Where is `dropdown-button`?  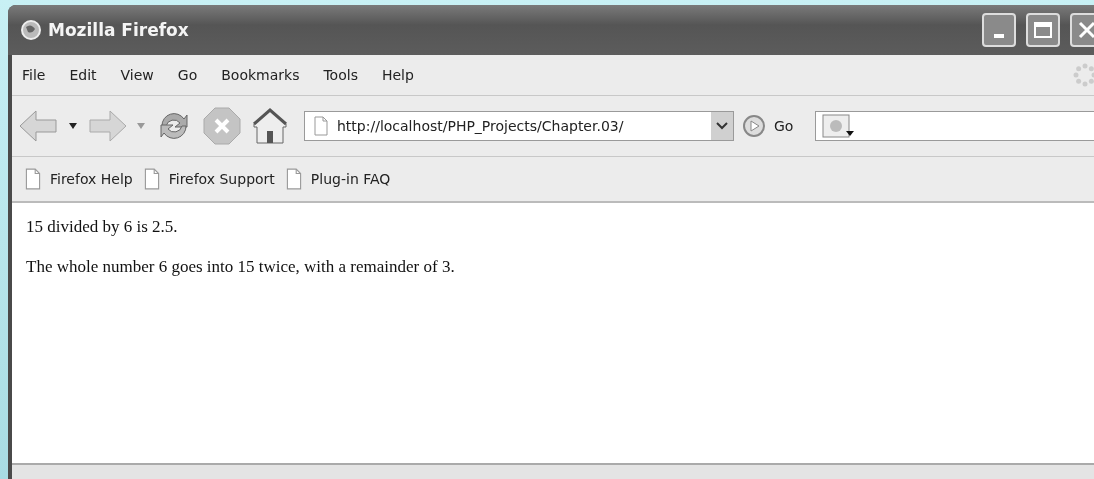
dropdown-button is located at coordinates (722, 126).